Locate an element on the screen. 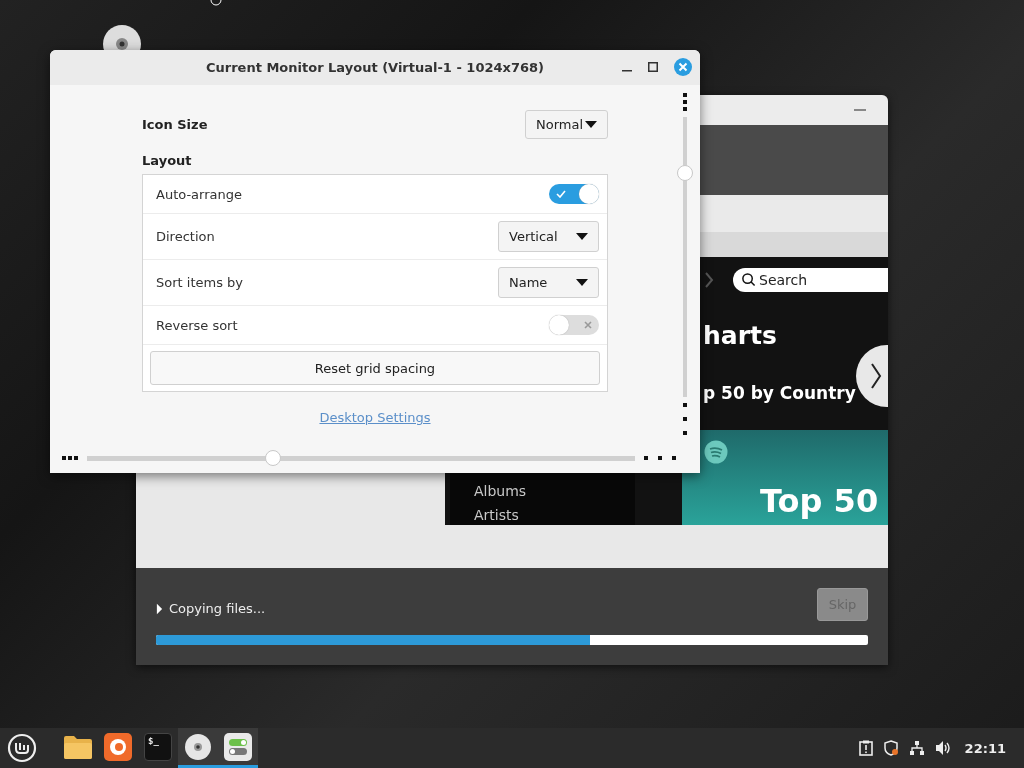 This screenshot has height=768, width=1024. search-icon is located at coordinates (748, 279).